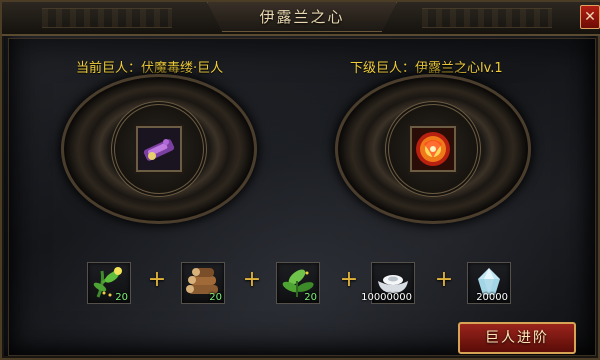 Image resolution: width=600 pixels, height=360 pixels. What do you see at coordinates (107, 18) in the screenshot?
I see `title-ornament-left` at bounding box center [107, 18].